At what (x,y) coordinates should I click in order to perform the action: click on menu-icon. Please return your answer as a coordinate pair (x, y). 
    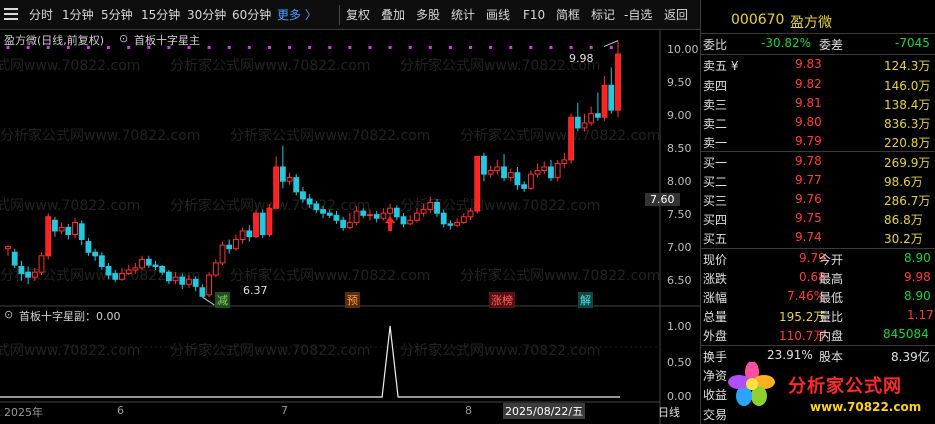
    Looking at the image, I should click on (11, 14).